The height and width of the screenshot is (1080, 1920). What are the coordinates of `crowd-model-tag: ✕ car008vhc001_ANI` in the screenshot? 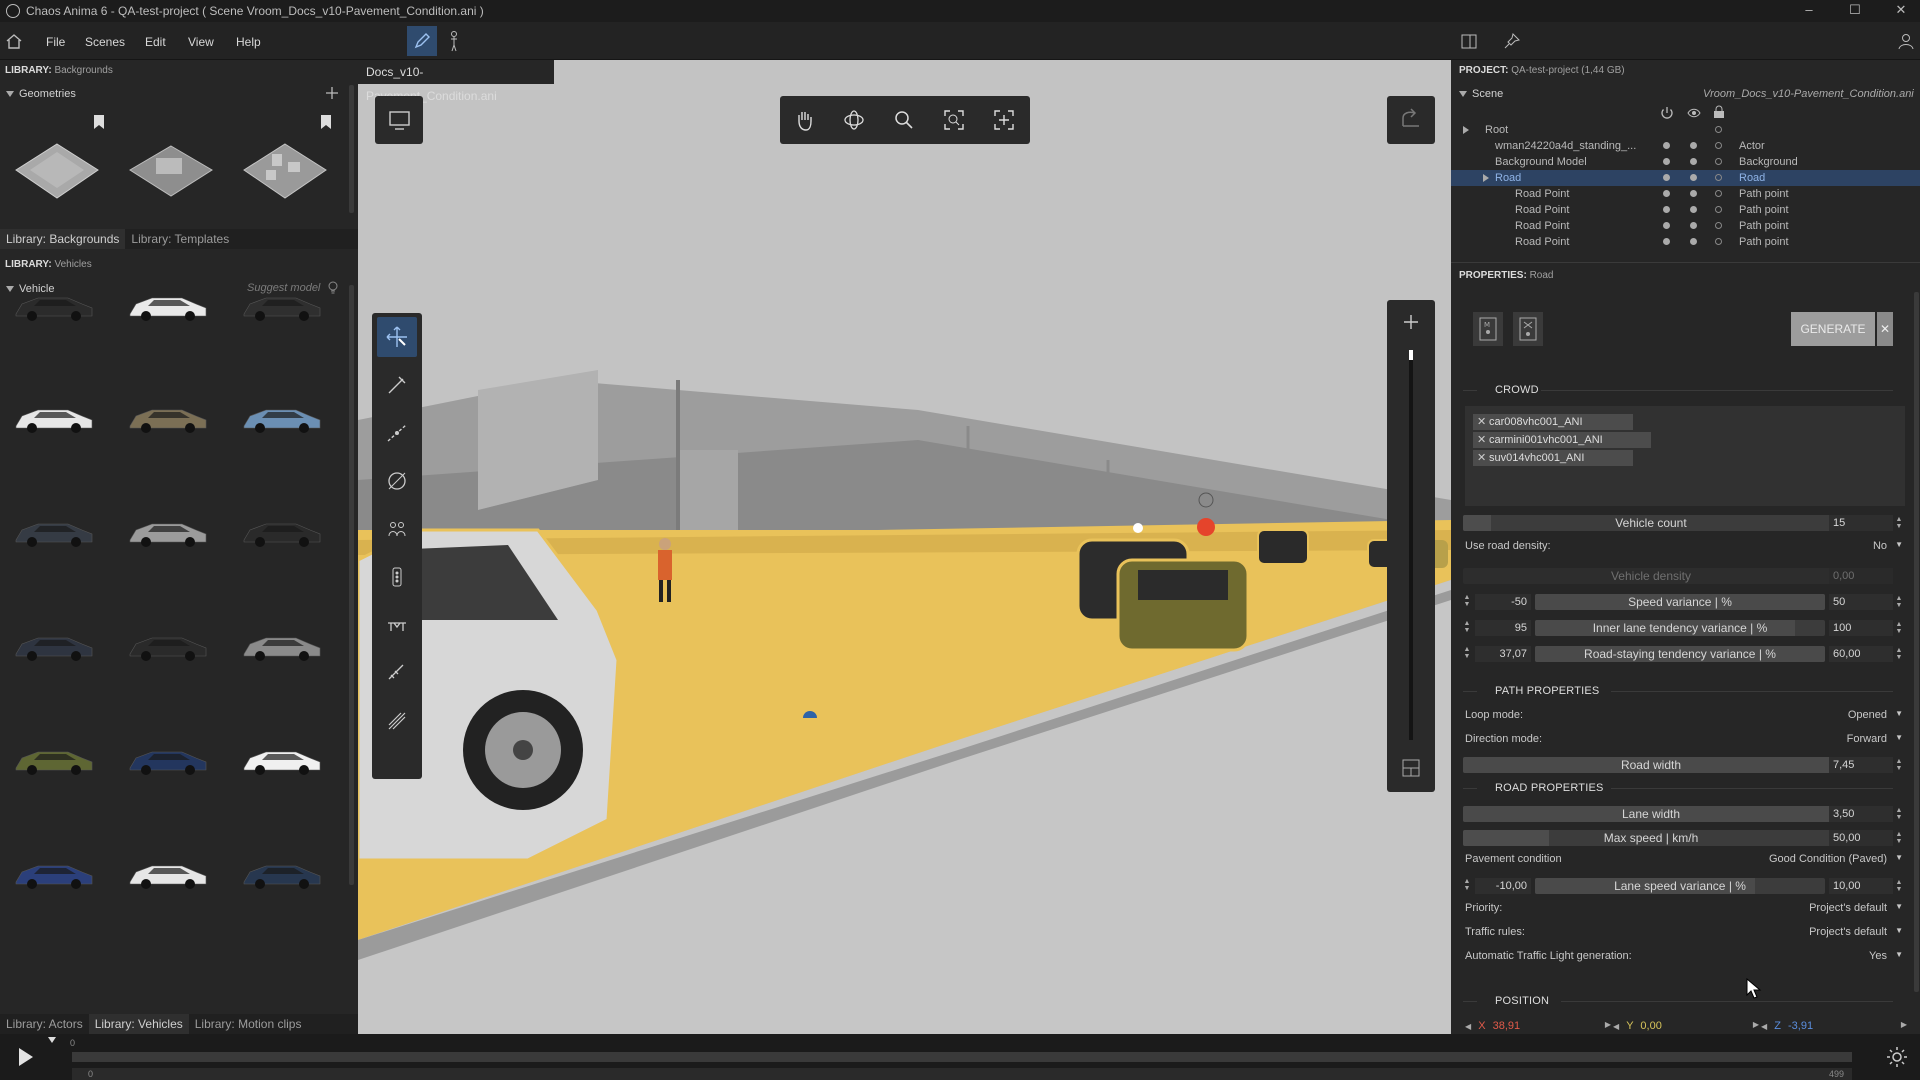 It's located at (1553, 422).